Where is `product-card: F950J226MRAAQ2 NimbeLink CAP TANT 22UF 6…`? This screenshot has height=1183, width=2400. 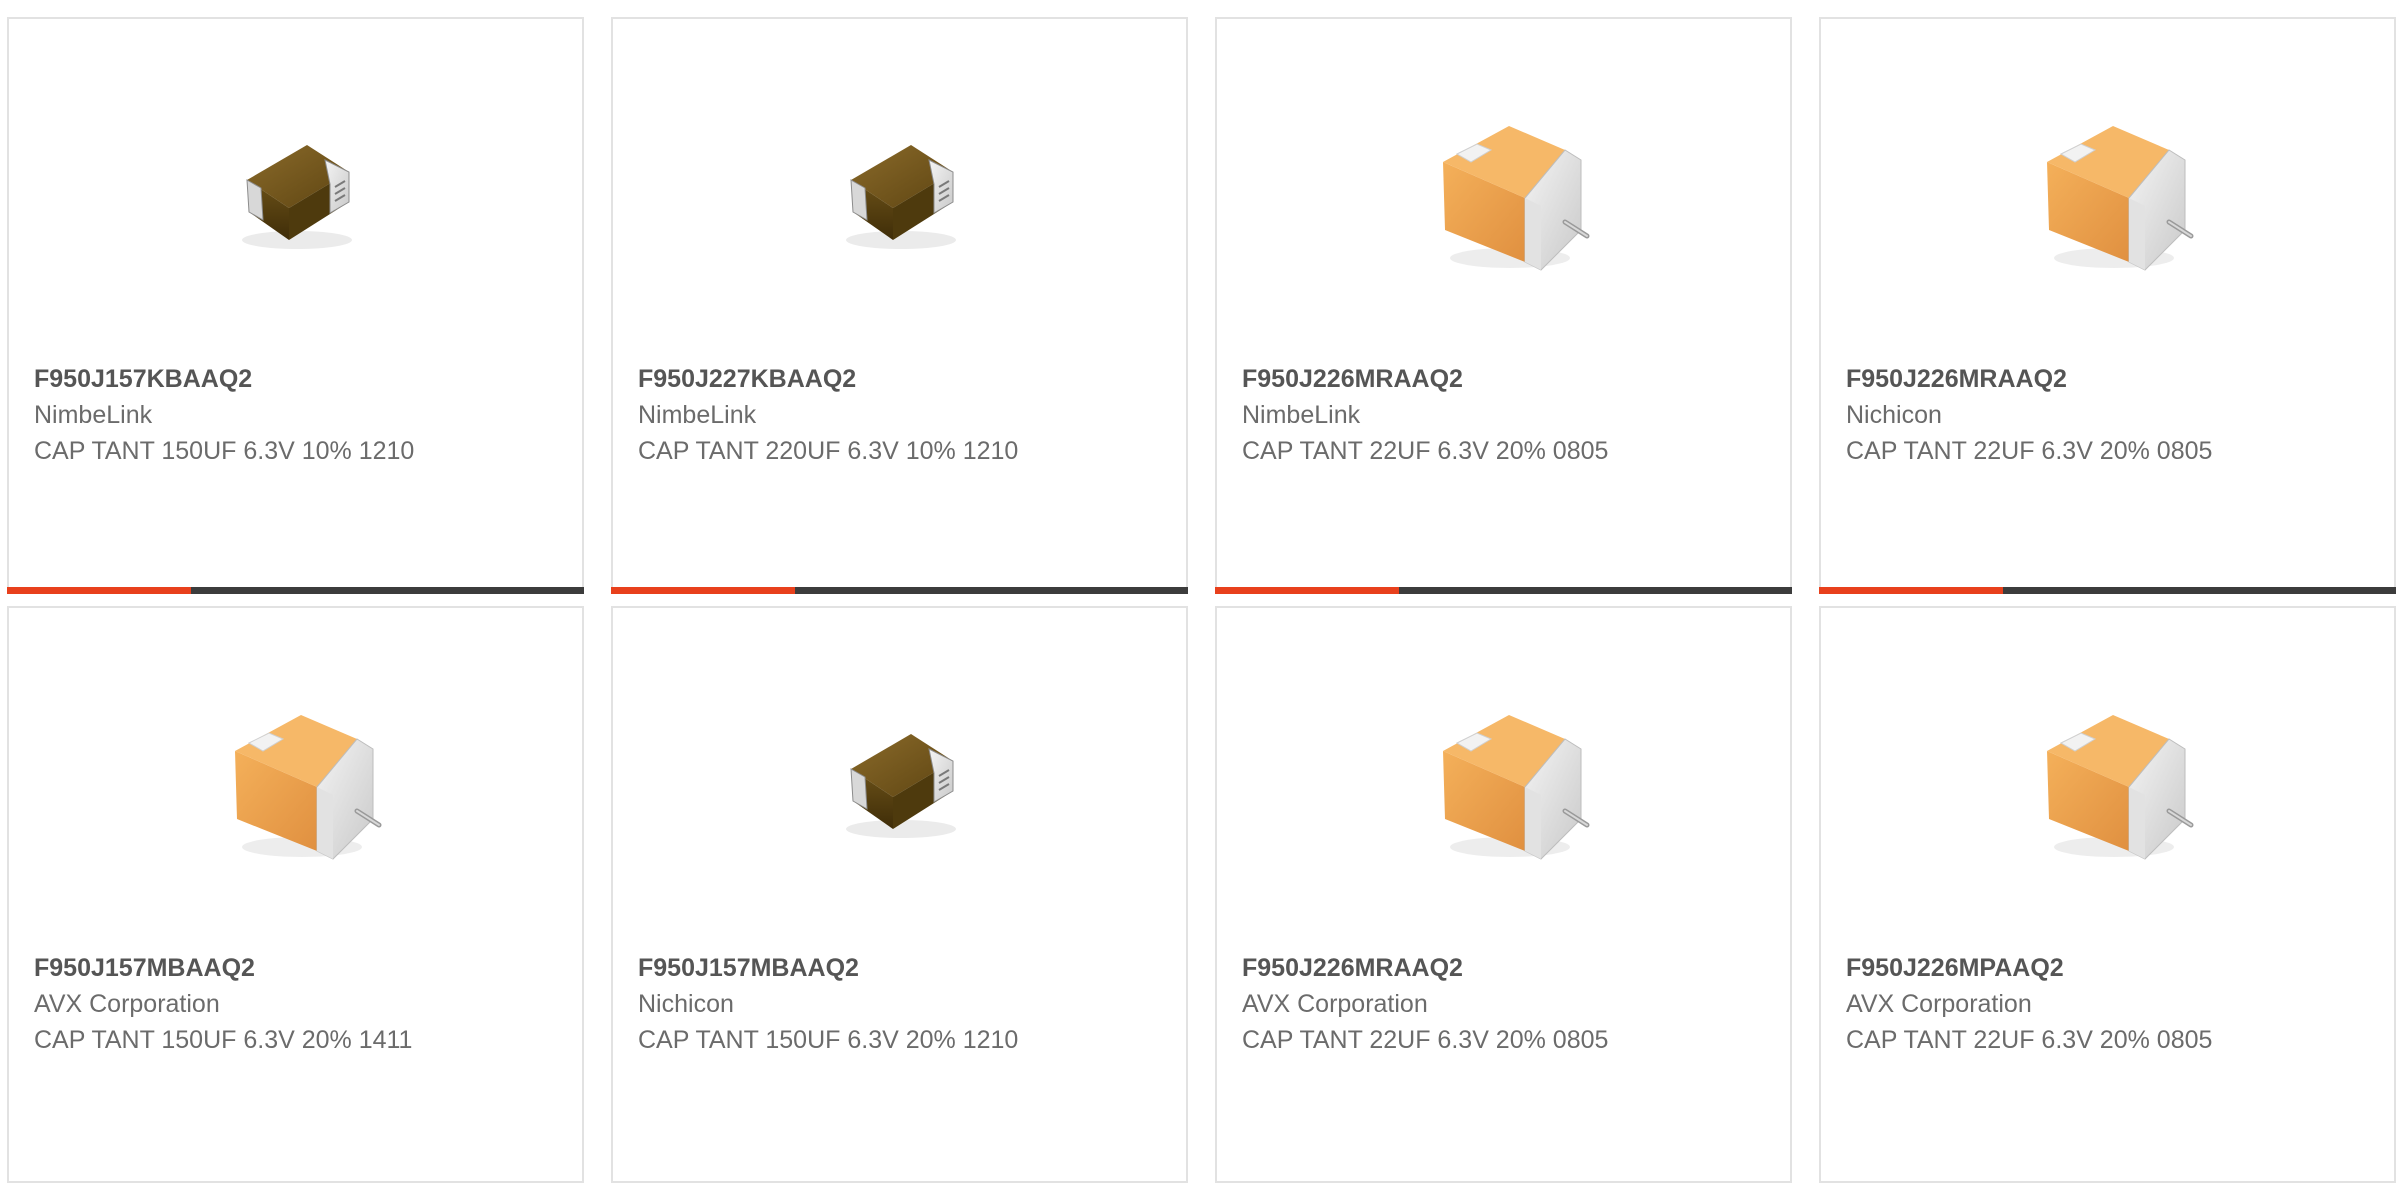 product-card: F950J226MRAAQ2 NimbeLink CAP TANT 22UF 6… is located at coordinates (1503, 305).